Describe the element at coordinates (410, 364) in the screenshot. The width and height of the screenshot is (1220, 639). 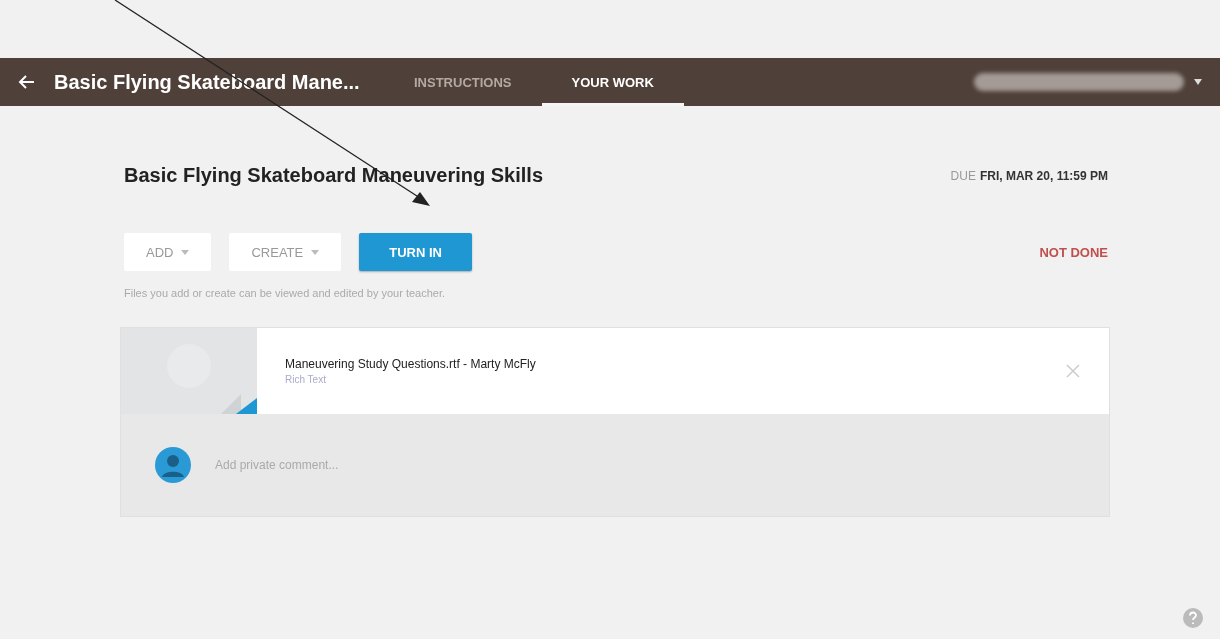
I see `file-name: Maneuvering Study Questions.rtf - Marty McFly` at that location.